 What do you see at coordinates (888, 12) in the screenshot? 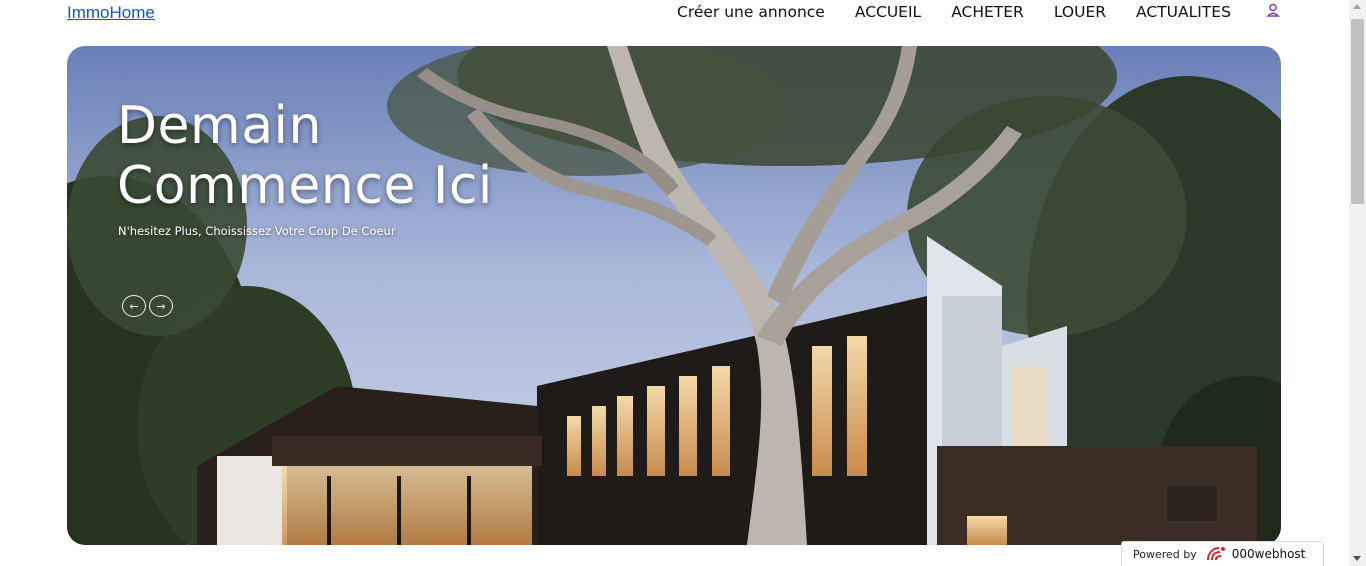
I see `nav-accueil: ACCUEIL` at bounding box center [888, 12].